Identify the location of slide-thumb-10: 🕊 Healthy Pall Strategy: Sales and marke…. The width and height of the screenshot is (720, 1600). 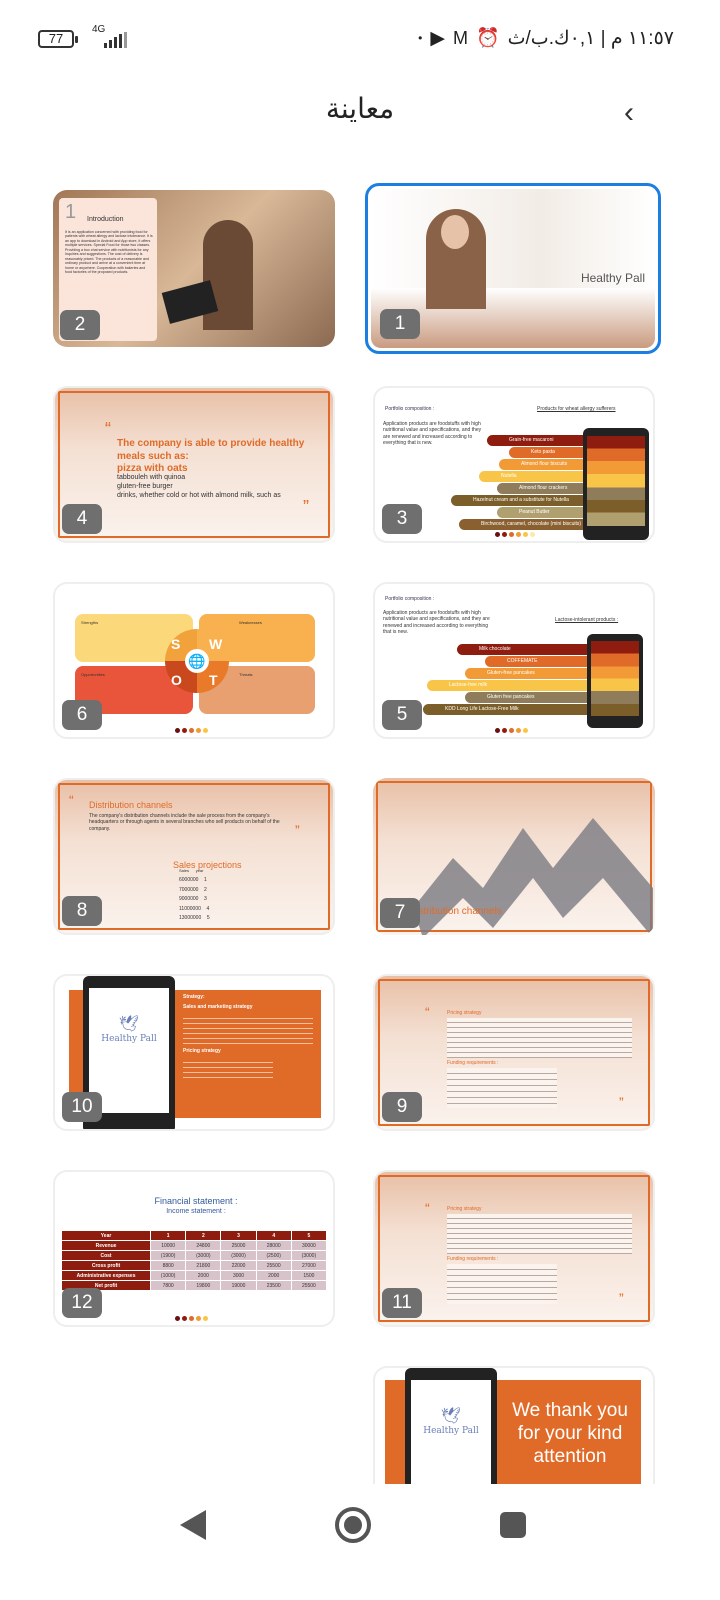
(194, 1052).